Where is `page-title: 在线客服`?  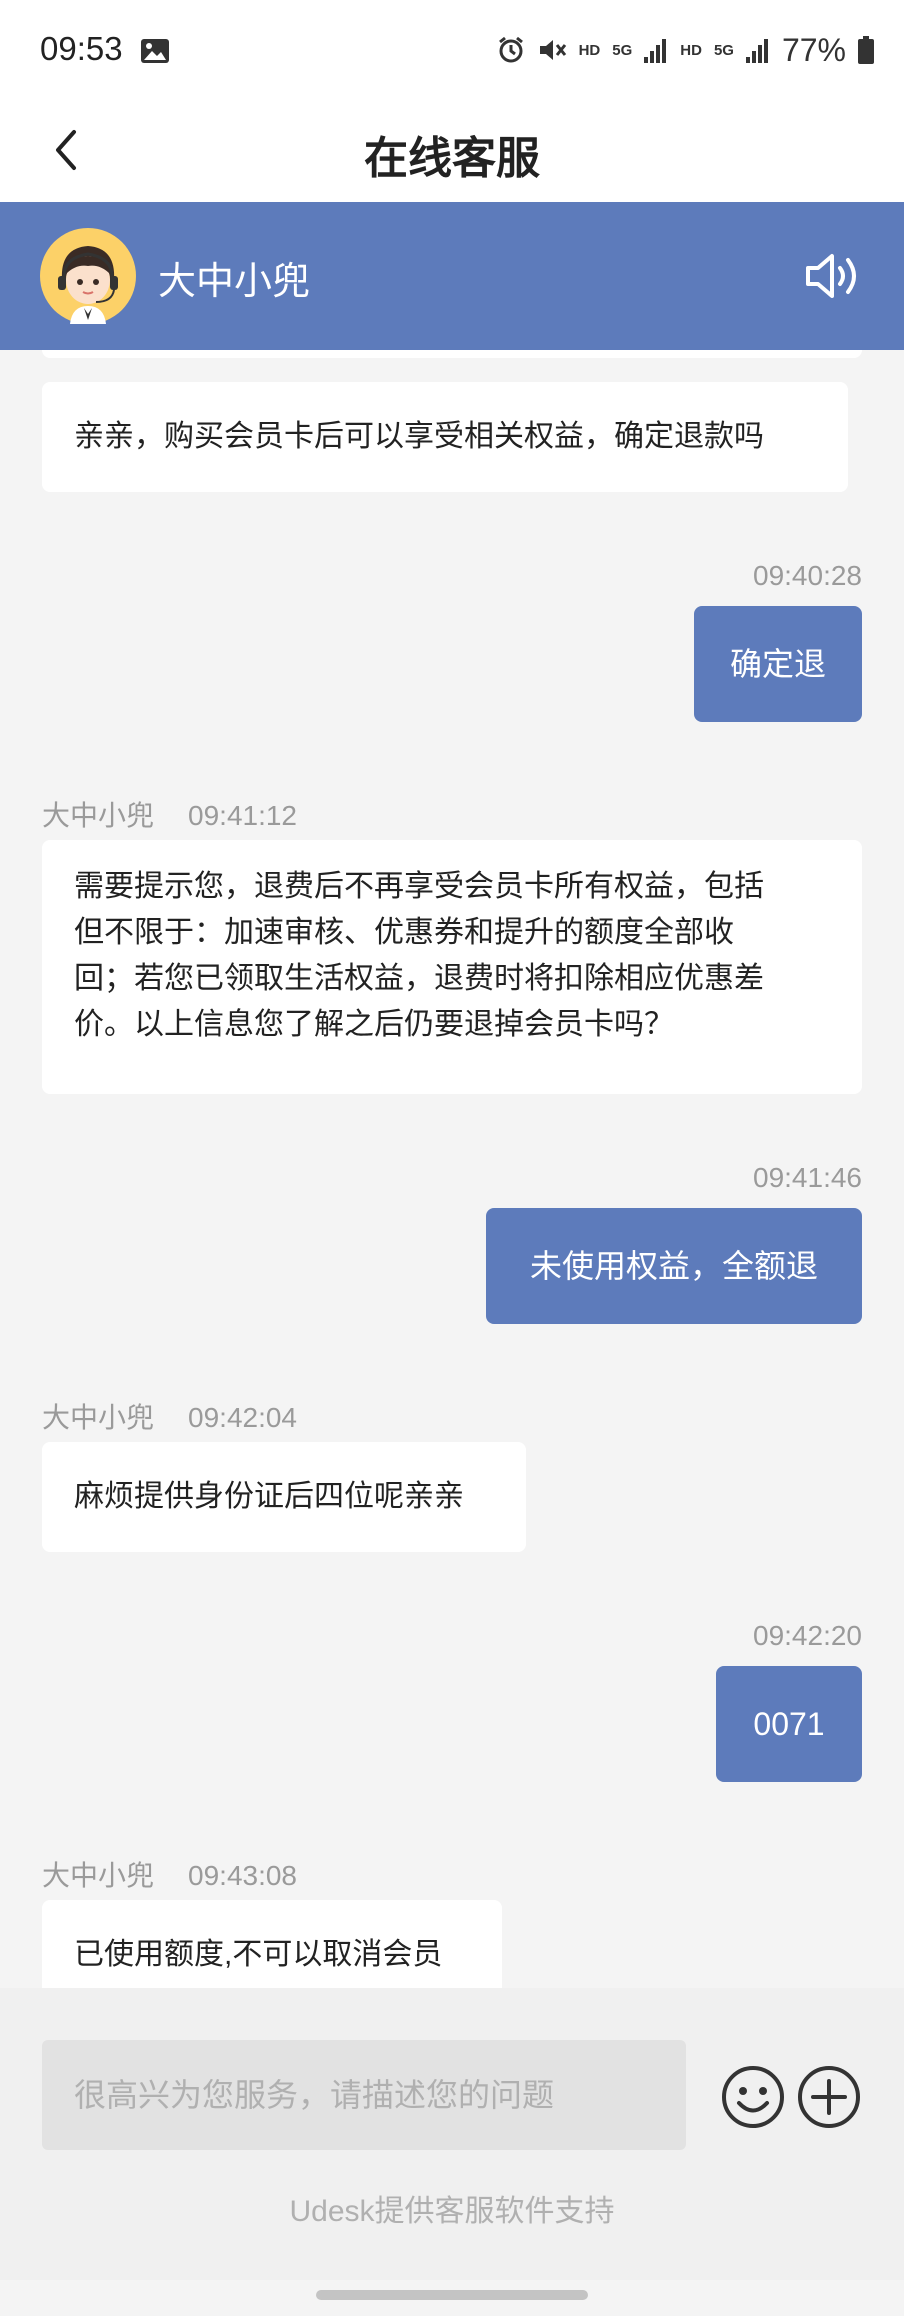
page-title: 在线客服 is located at coordinates (452, 158).